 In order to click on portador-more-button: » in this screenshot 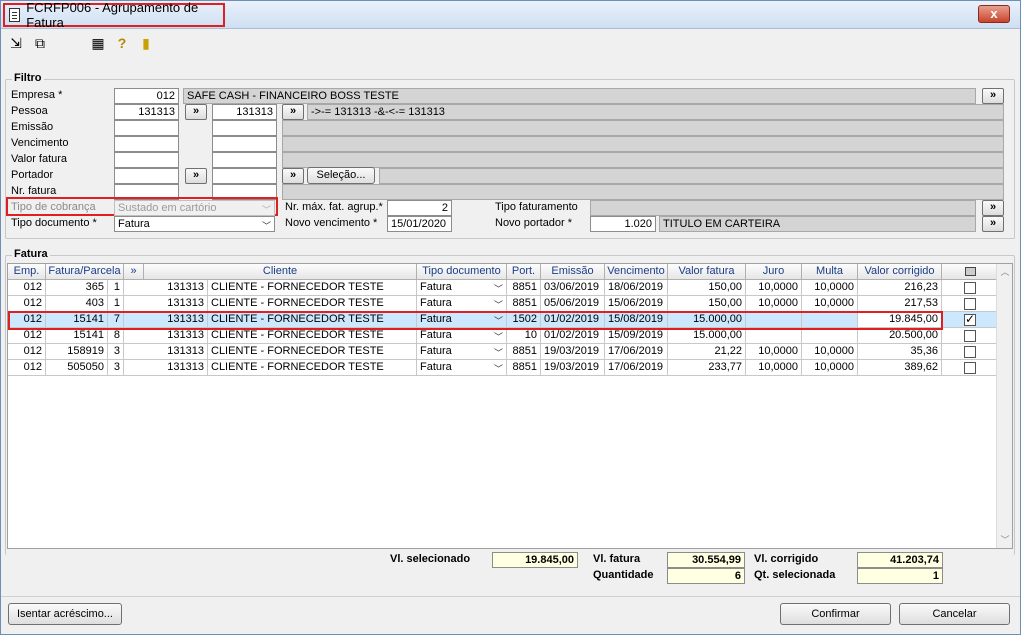, I will do `click(293, 176)`.